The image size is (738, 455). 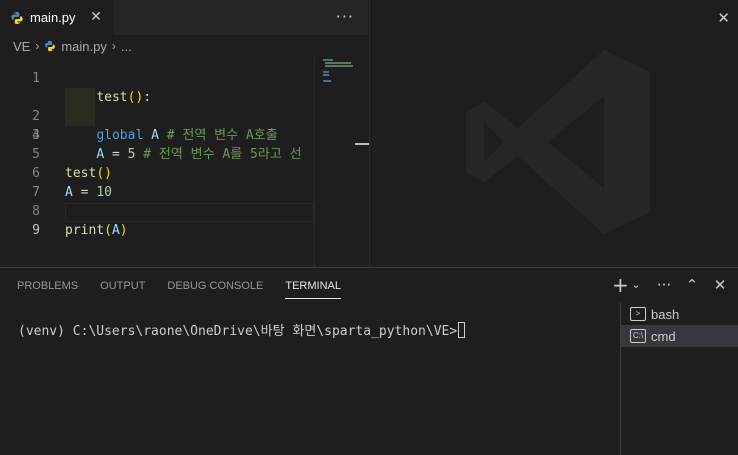 I want to click on terminal-cursor, so click(x=462, y=330).